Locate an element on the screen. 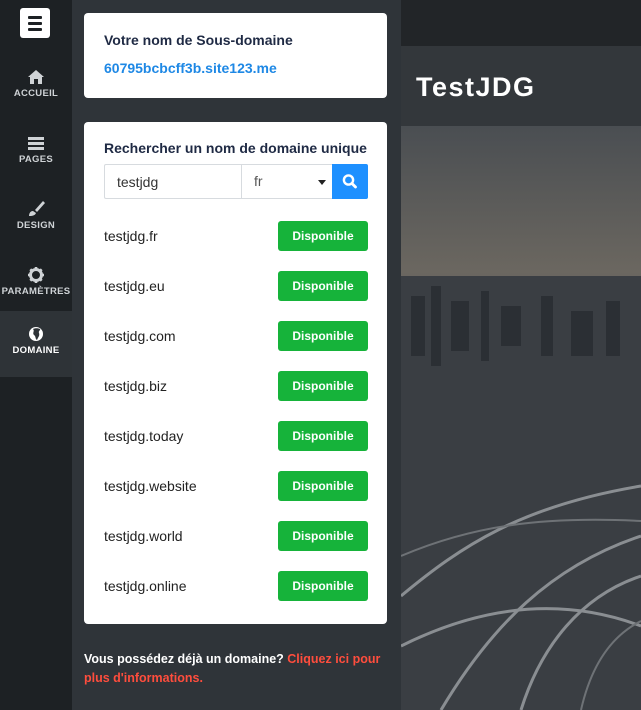 The height and width of the screenshot is (710, 641). brush-icon is located at coordinates (37, 208).